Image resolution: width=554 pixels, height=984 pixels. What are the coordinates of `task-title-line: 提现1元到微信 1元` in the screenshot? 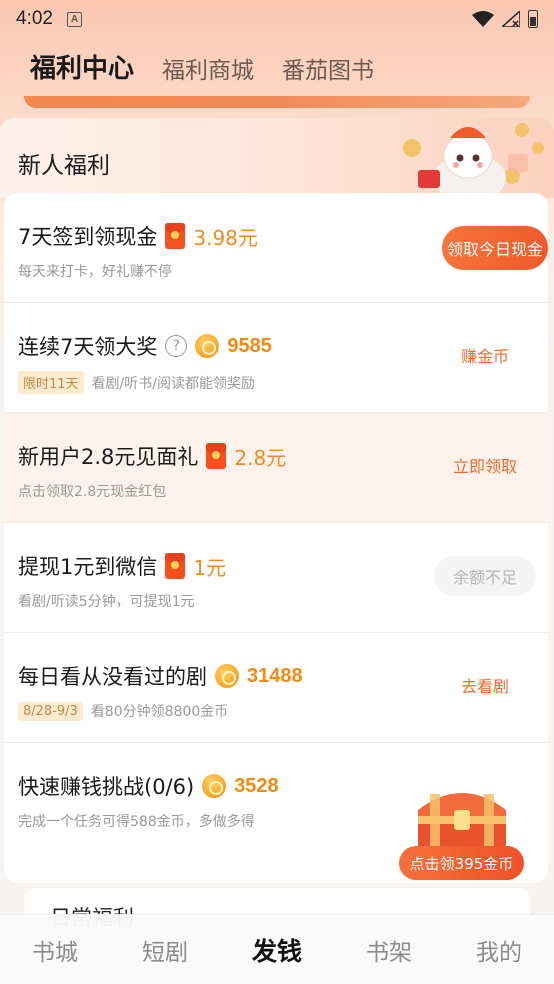 It's located at (122, 566).